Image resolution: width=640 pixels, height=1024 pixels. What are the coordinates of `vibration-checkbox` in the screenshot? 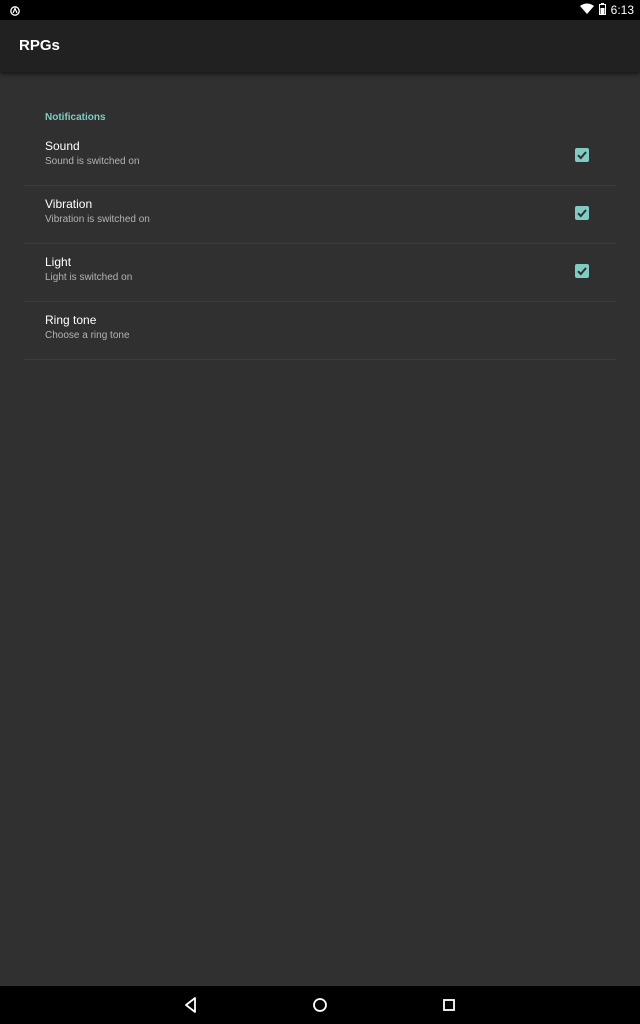 It's located at (582, 213).